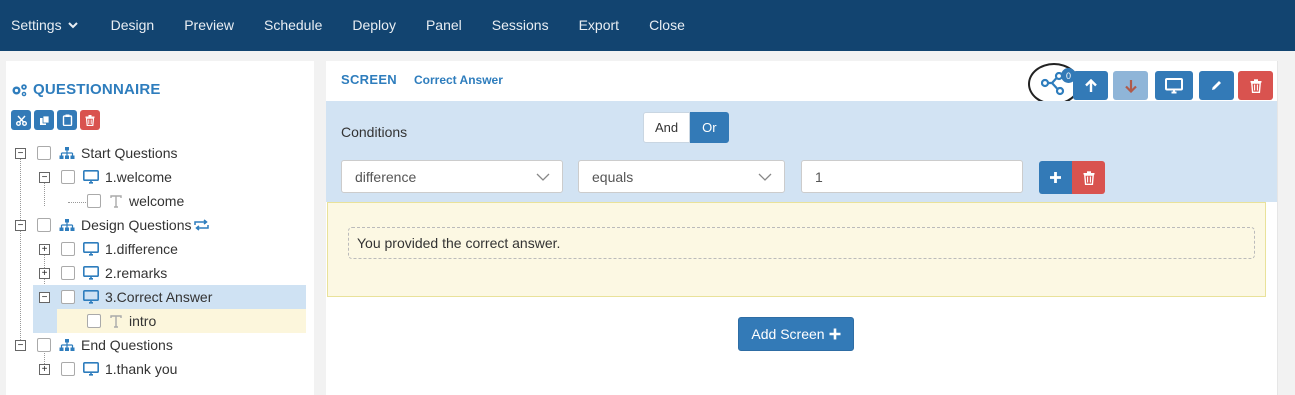  Describe the element at coordinates (97, 89) in the screenshot. I see `questionnaire-title-label: QUESTIONNAIRE` at that location.